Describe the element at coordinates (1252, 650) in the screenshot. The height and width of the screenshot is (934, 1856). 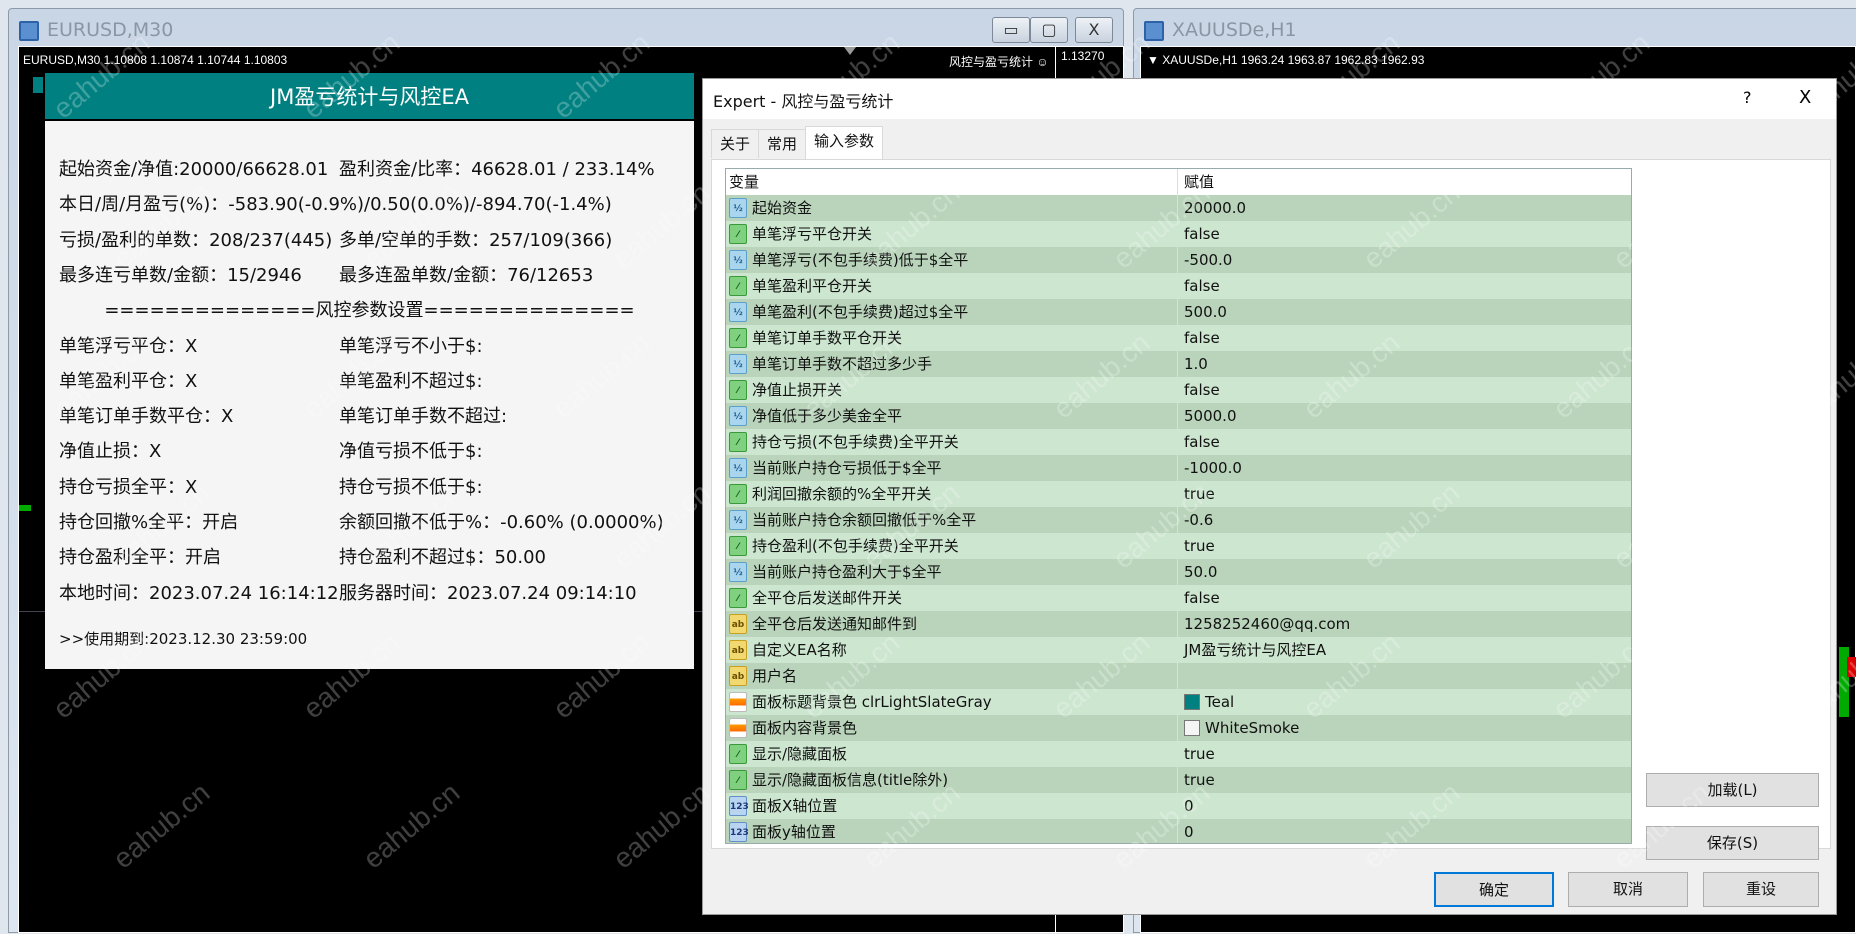
I see `value-cell: JM盈亏统计与风控EA` at that location.